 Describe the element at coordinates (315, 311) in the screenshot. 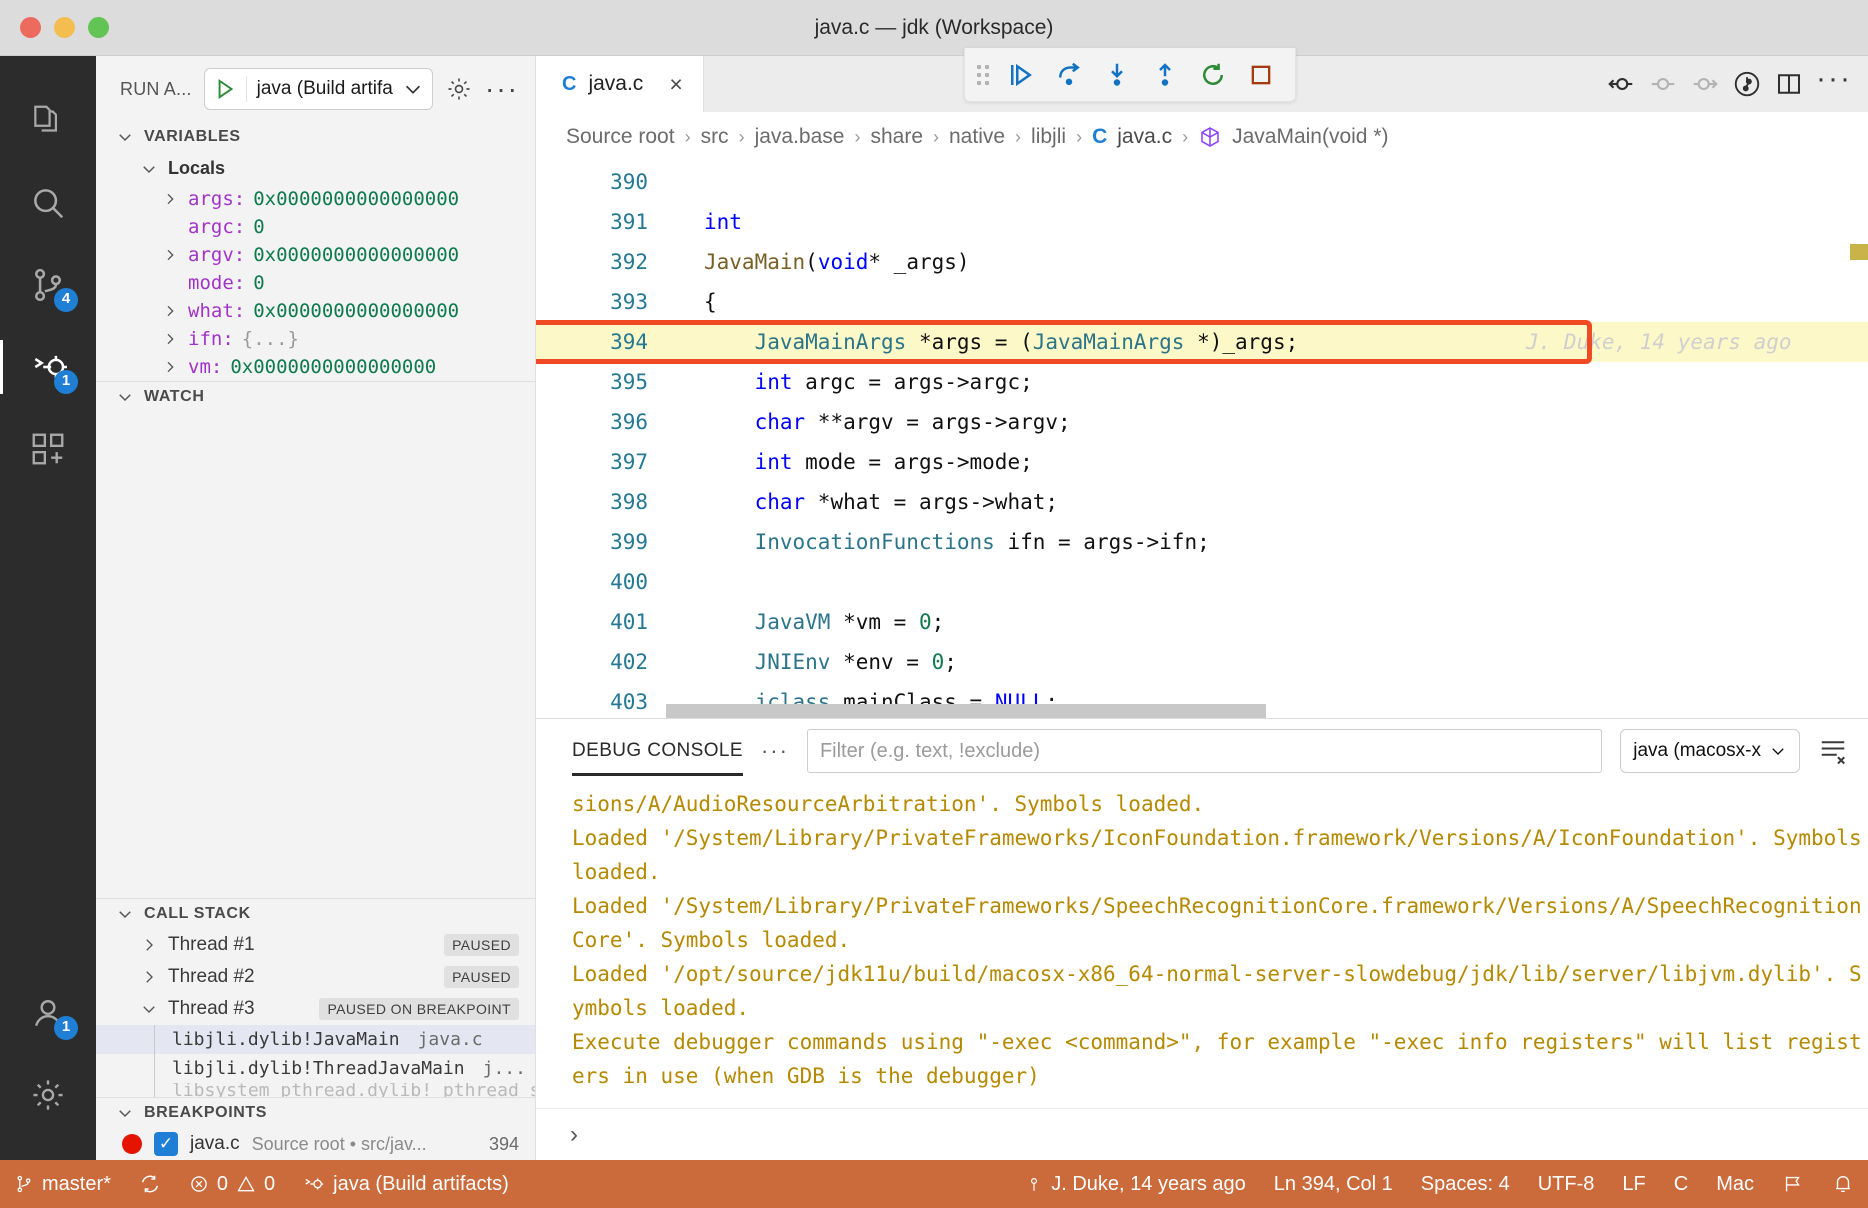

I see `variable-row: what: 0x0000000000000000` at that location.